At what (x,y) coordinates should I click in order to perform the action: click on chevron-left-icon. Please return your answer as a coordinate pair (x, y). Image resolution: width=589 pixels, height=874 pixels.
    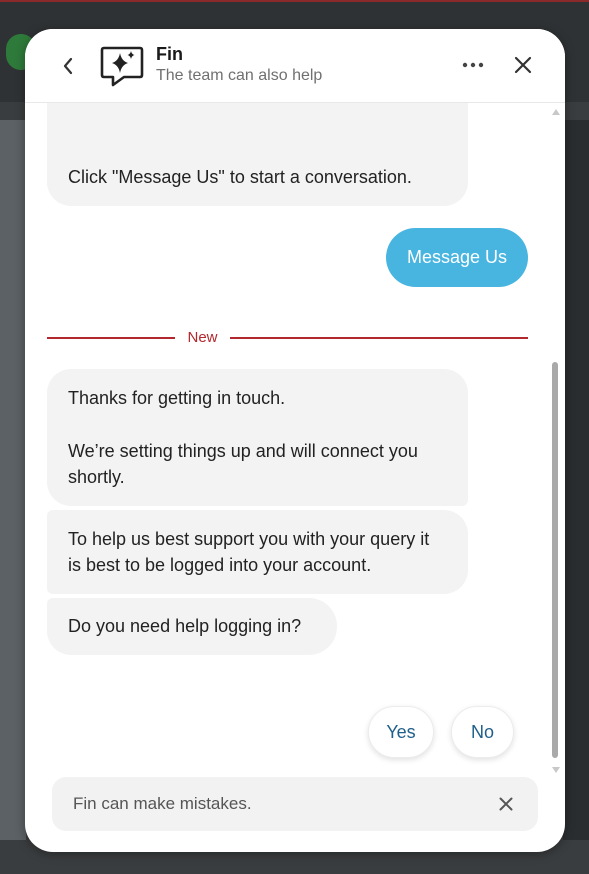
    Looking at the image, I should click on (68, 66).